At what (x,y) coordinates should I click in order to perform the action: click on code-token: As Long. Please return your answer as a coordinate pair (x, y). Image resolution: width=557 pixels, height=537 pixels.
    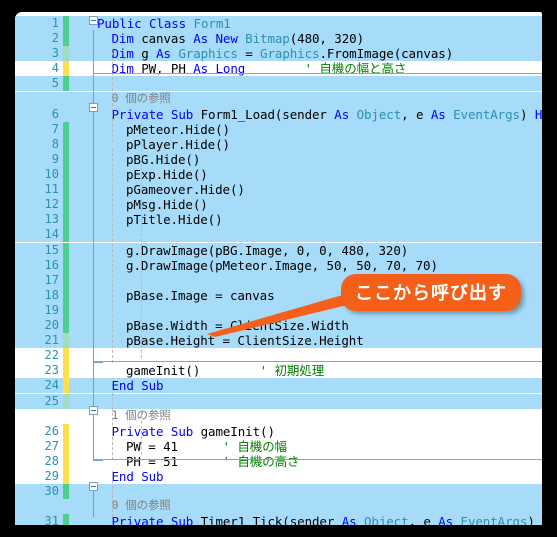
    Looking at the image, I should click on (219, 69).